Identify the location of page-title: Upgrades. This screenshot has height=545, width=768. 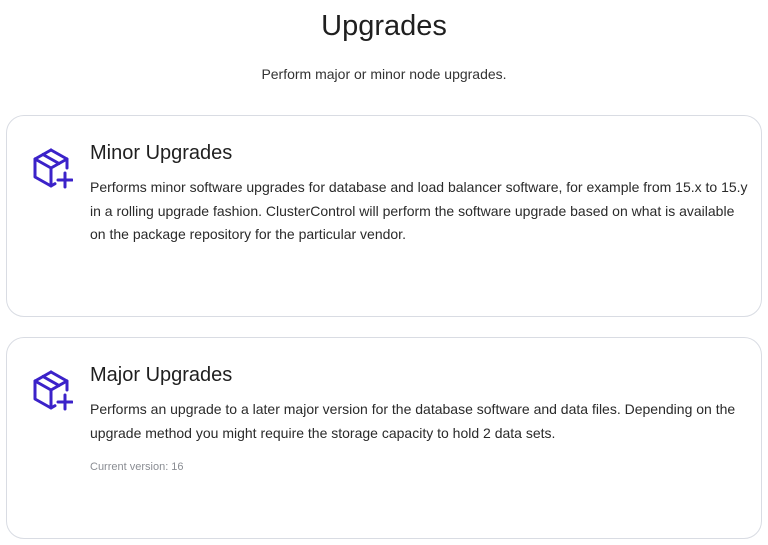
(384, 26).